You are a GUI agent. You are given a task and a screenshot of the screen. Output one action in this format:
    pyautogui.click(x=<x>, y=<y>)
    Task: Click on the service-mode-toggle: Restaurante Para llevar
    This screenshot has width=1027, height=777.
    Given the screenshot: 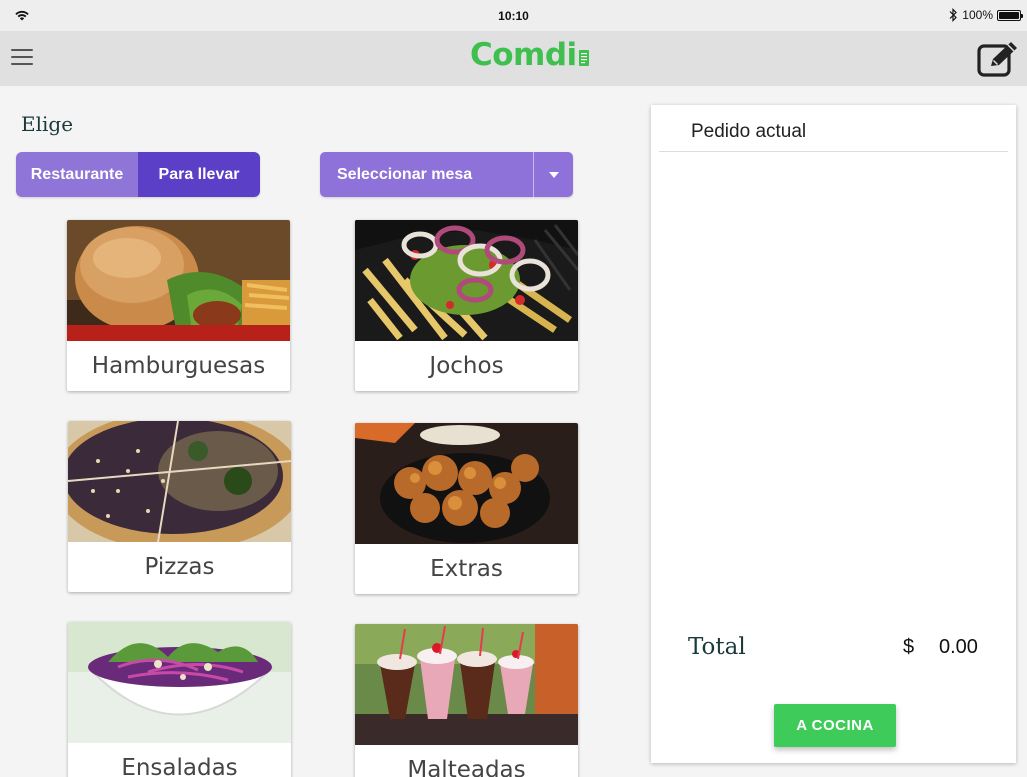 What is the action you would take?
    pyautogui.click(x=138, y=174)
    